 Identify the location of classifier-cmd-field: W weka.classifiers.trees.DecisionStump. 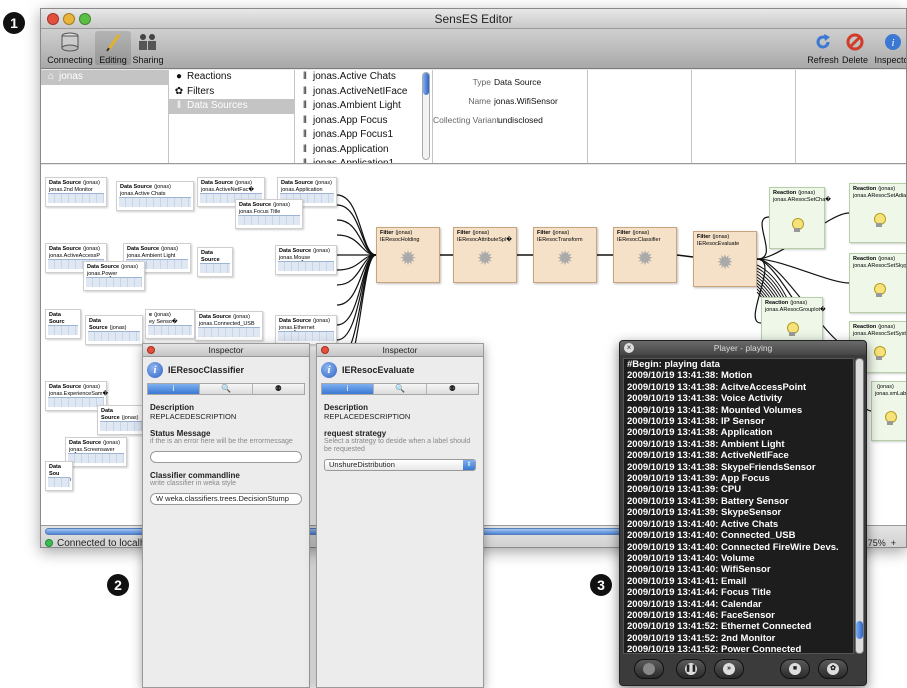
(226, 499).